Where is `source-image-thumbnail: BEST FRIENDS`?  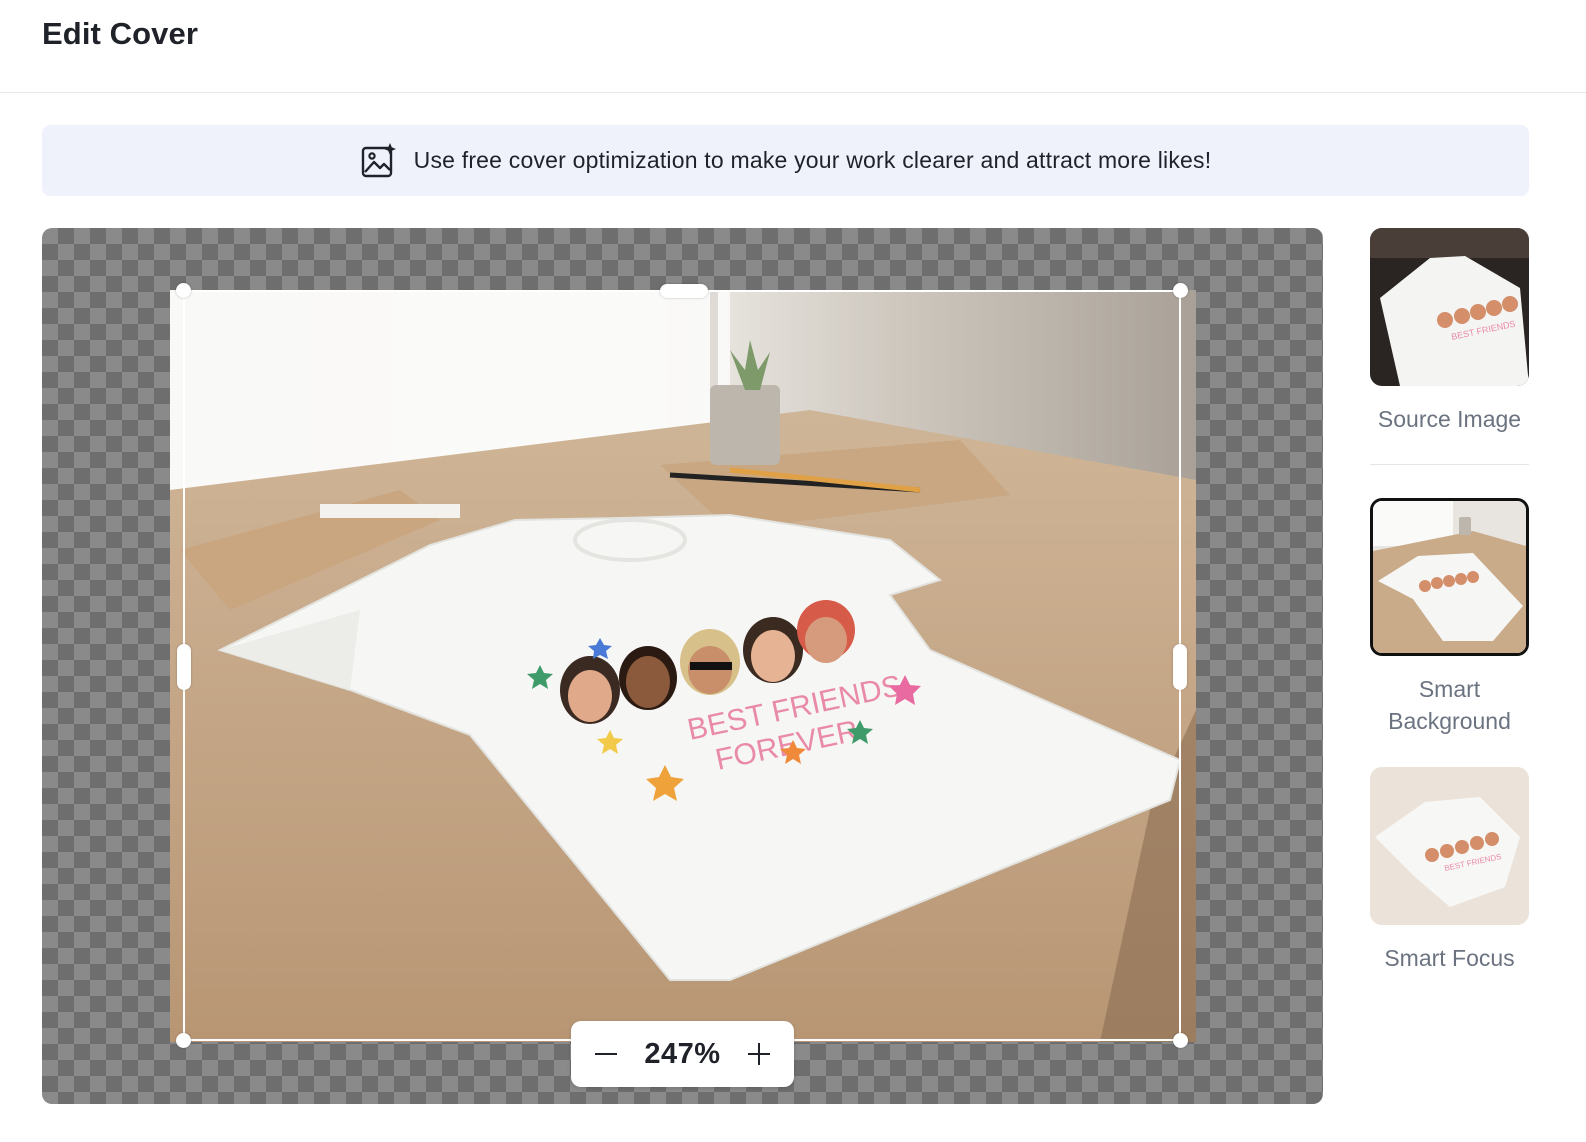 source-image-thumbnail: BEST FRIENDS is located at coordinates (1449, 307).